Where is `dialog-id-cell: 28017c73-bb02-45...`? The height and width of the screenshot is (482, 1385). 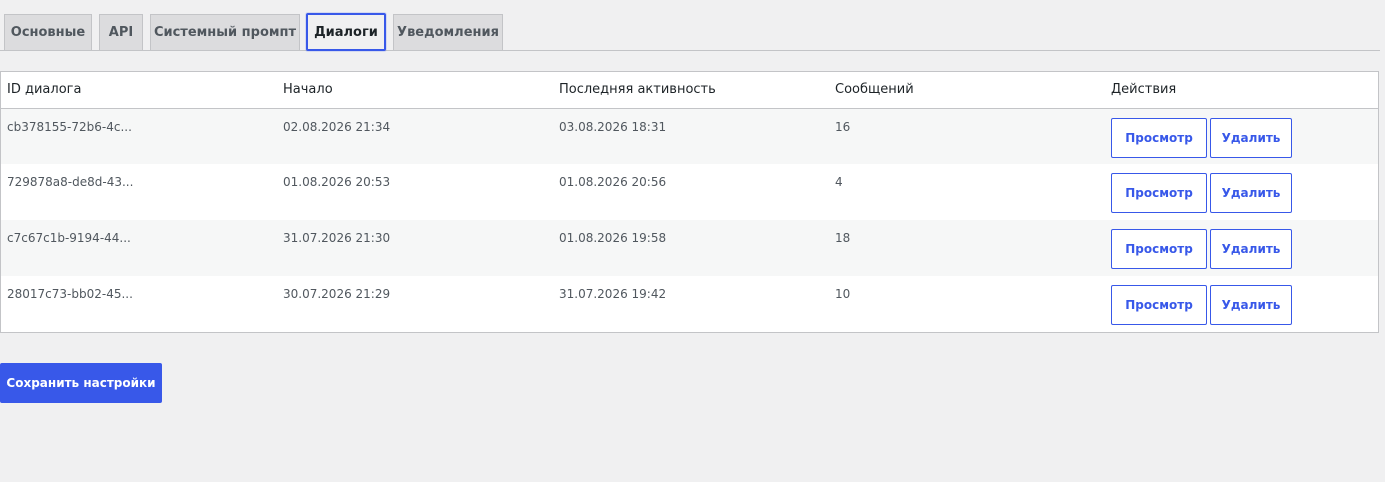 dialog-id-cell: 28017c73-bb02-45... is located at coordinates (139, 304).